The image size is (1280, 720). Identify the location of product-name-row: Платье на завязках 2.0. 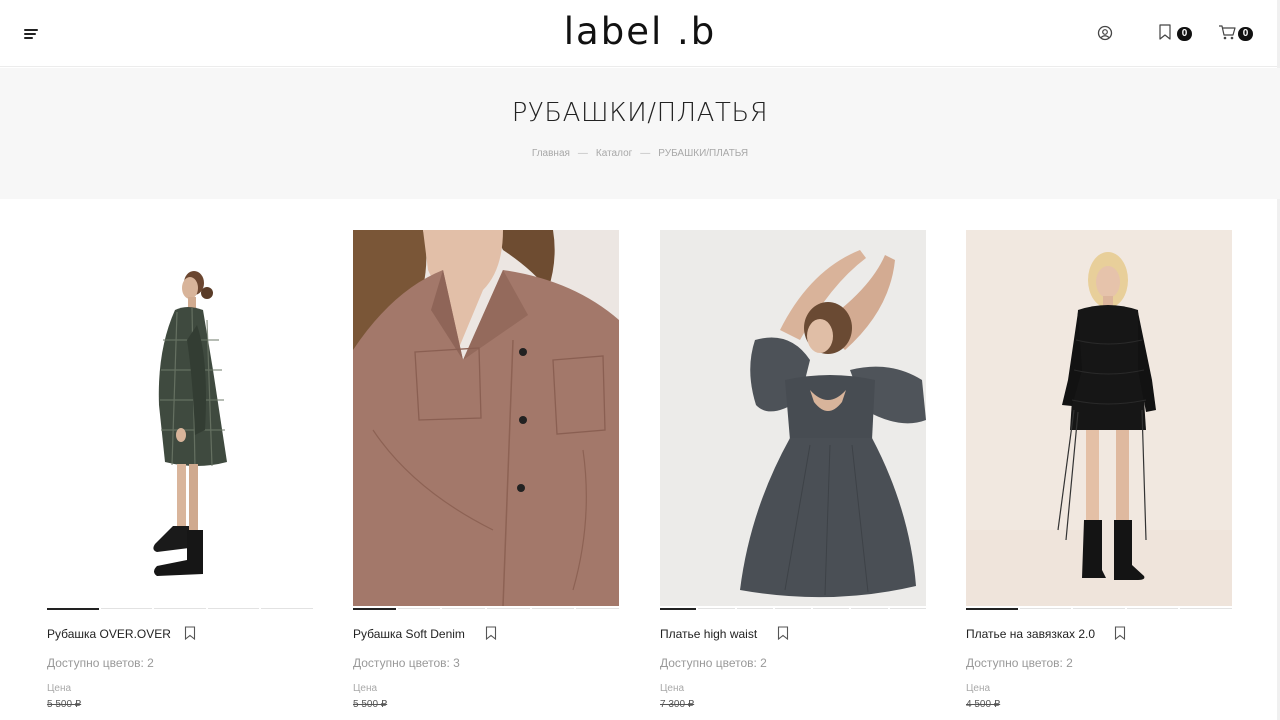
(1099, 633).